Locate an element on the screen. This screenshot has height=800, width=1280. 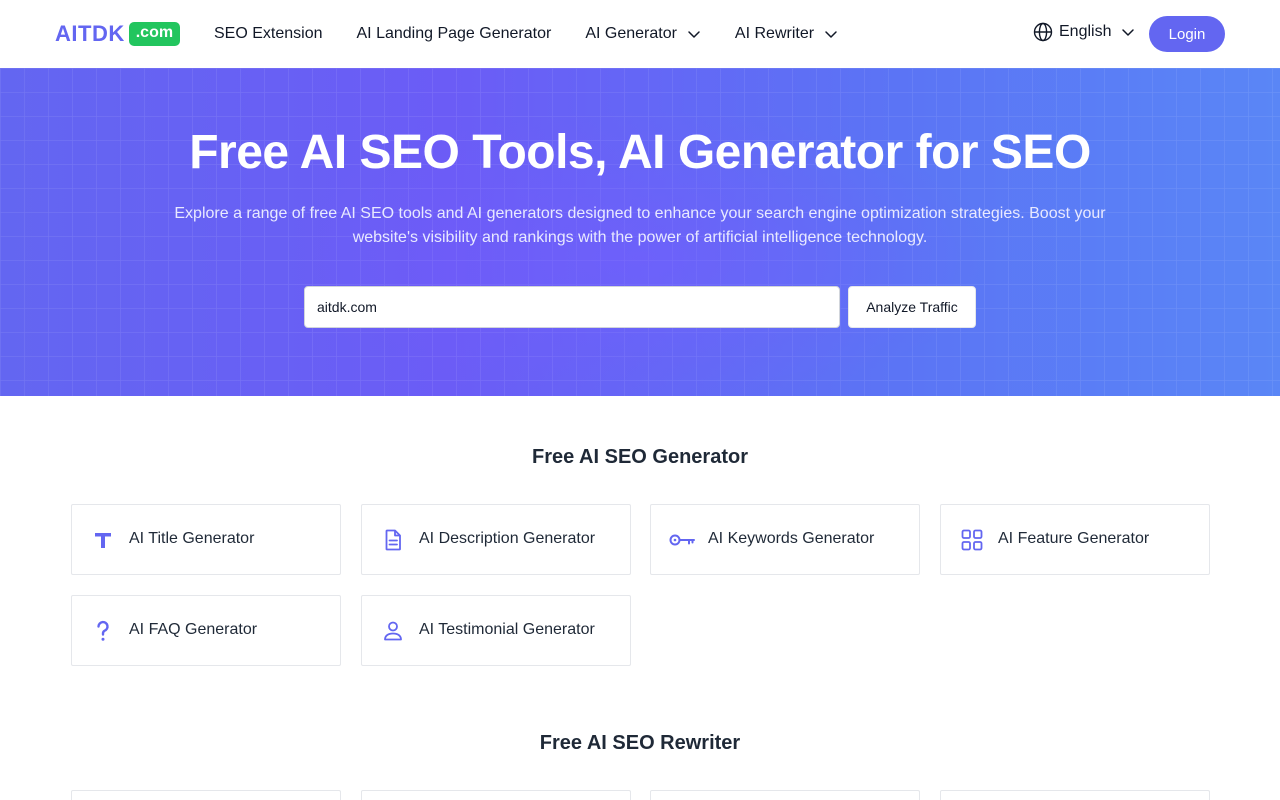
nav-ai-landing-page-generator: AI Landing Page Generator is located at coordinates (454, 34).